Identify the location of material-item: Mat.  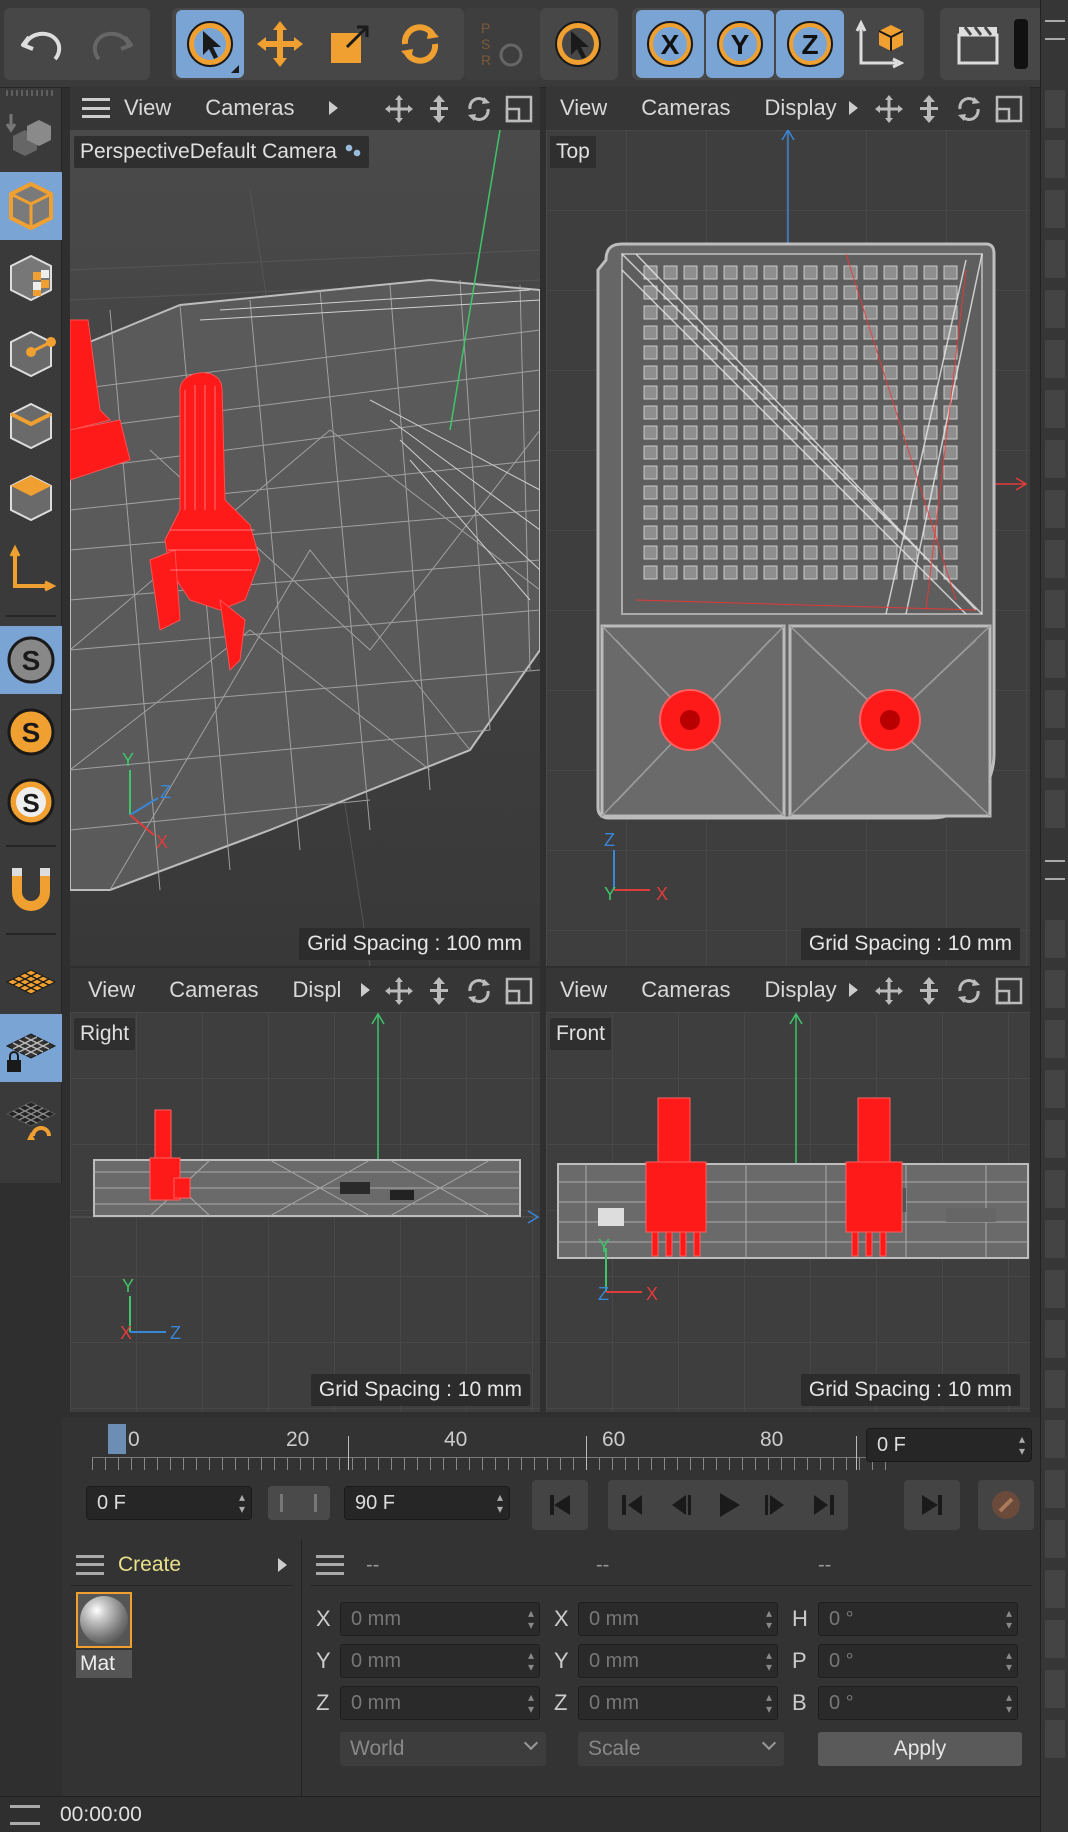
(104, 1637).